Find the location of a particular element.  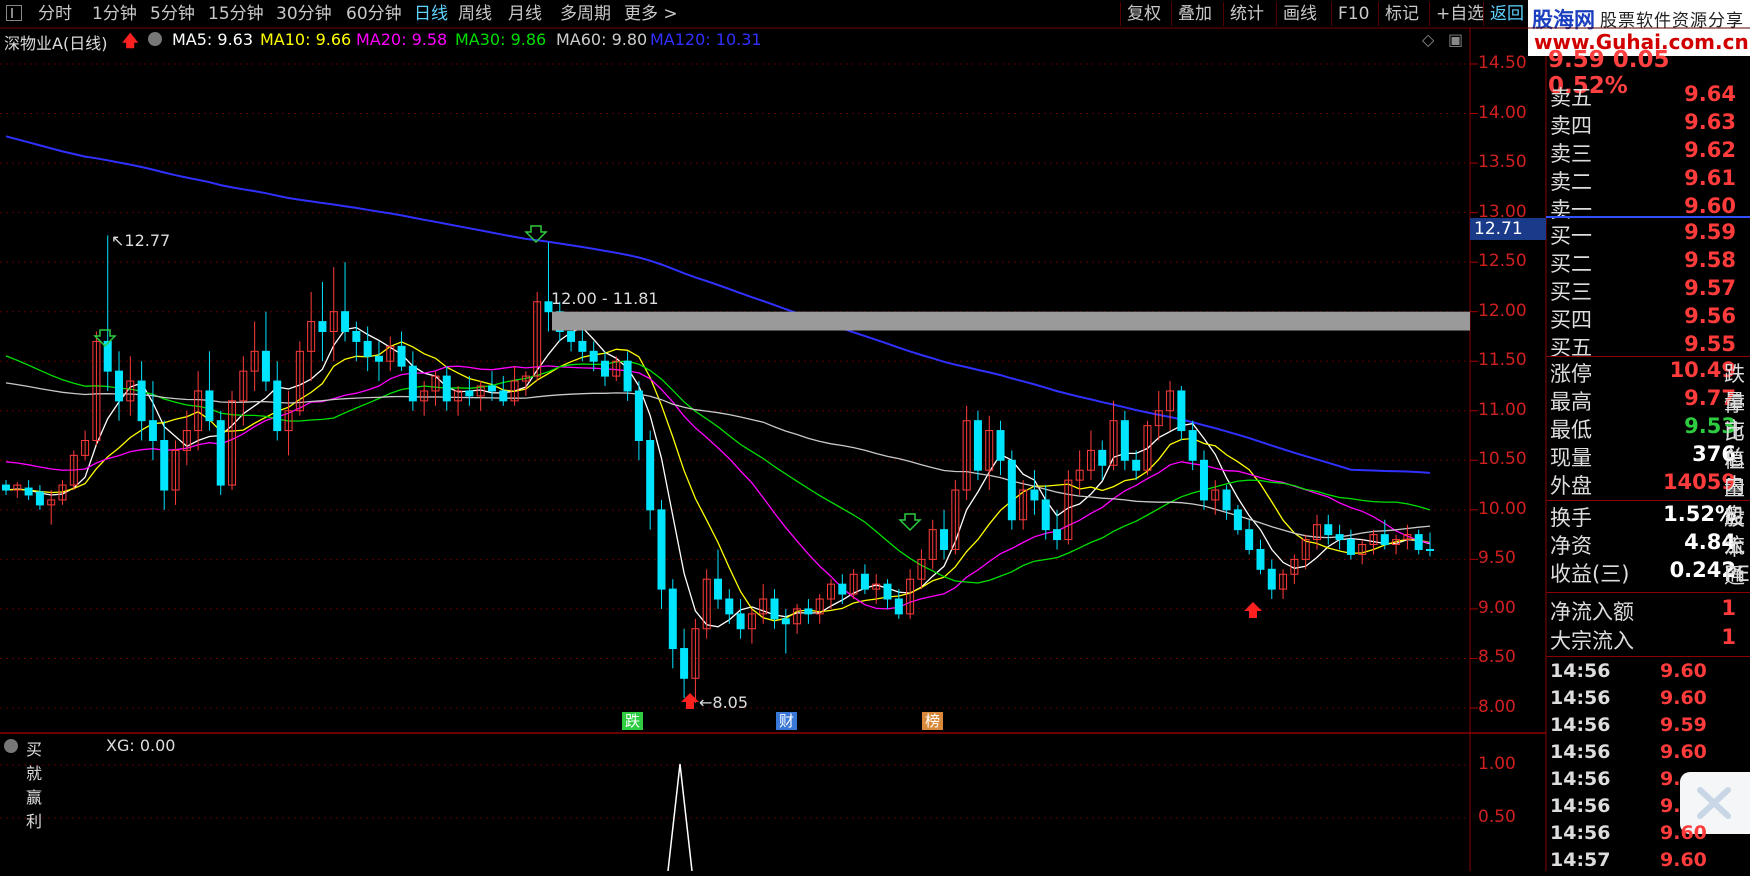

quote-value: 9.59 is located at coordinates (1710, 232).